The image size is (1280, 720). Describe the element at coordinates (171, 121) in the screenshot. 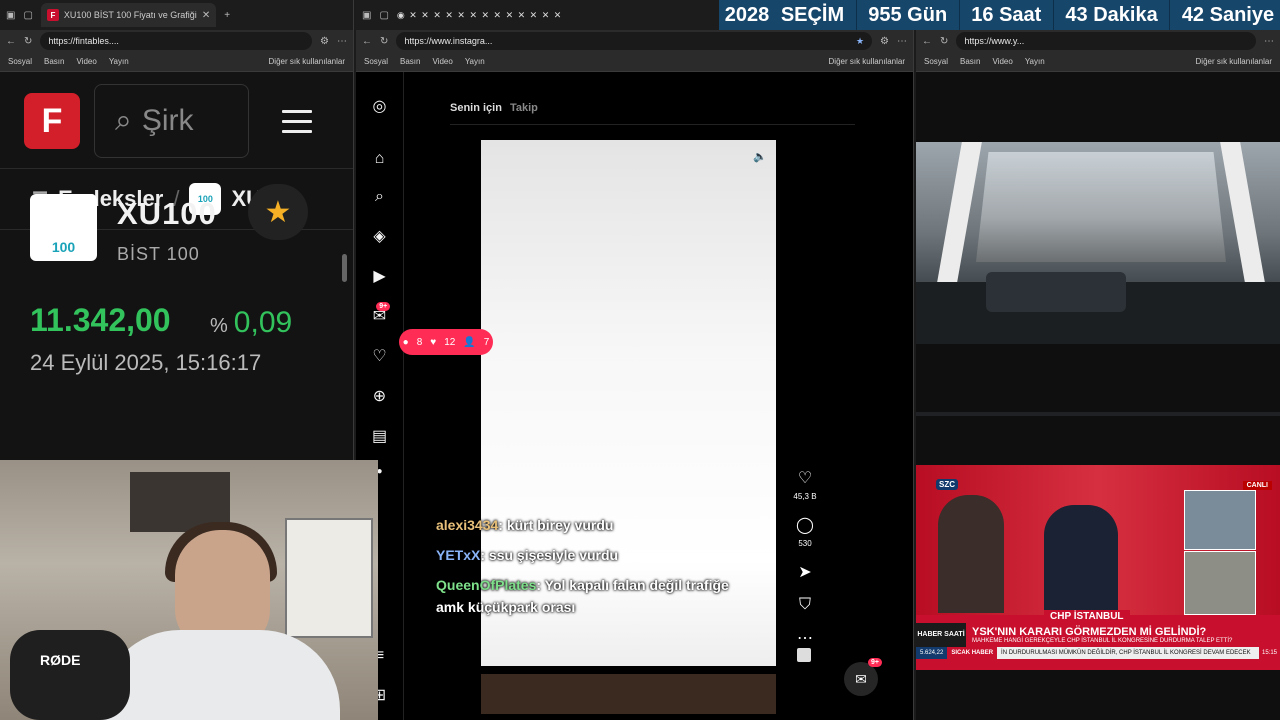

I see `search-box: ⌕ Şirk` at that location.